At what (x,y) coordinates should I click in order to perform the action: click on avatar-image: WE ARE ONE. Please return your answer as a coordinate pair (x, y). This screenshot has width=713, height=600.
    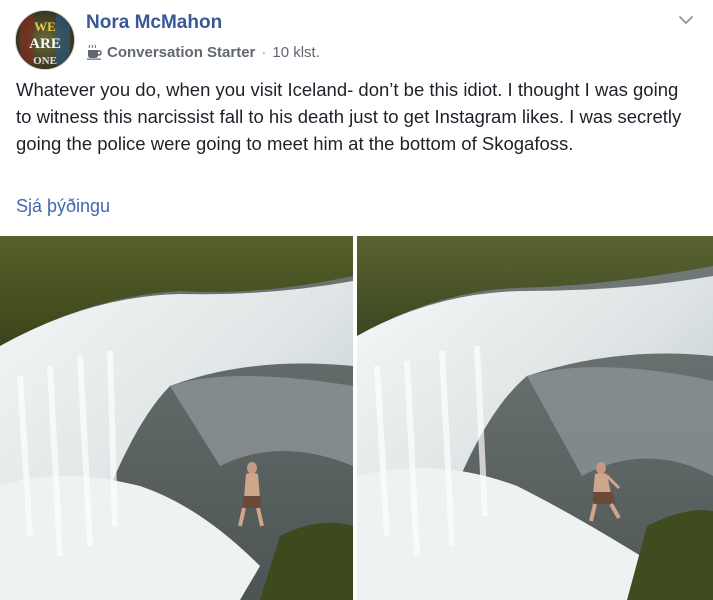
    Looking at the image, I should click on (45, 40).